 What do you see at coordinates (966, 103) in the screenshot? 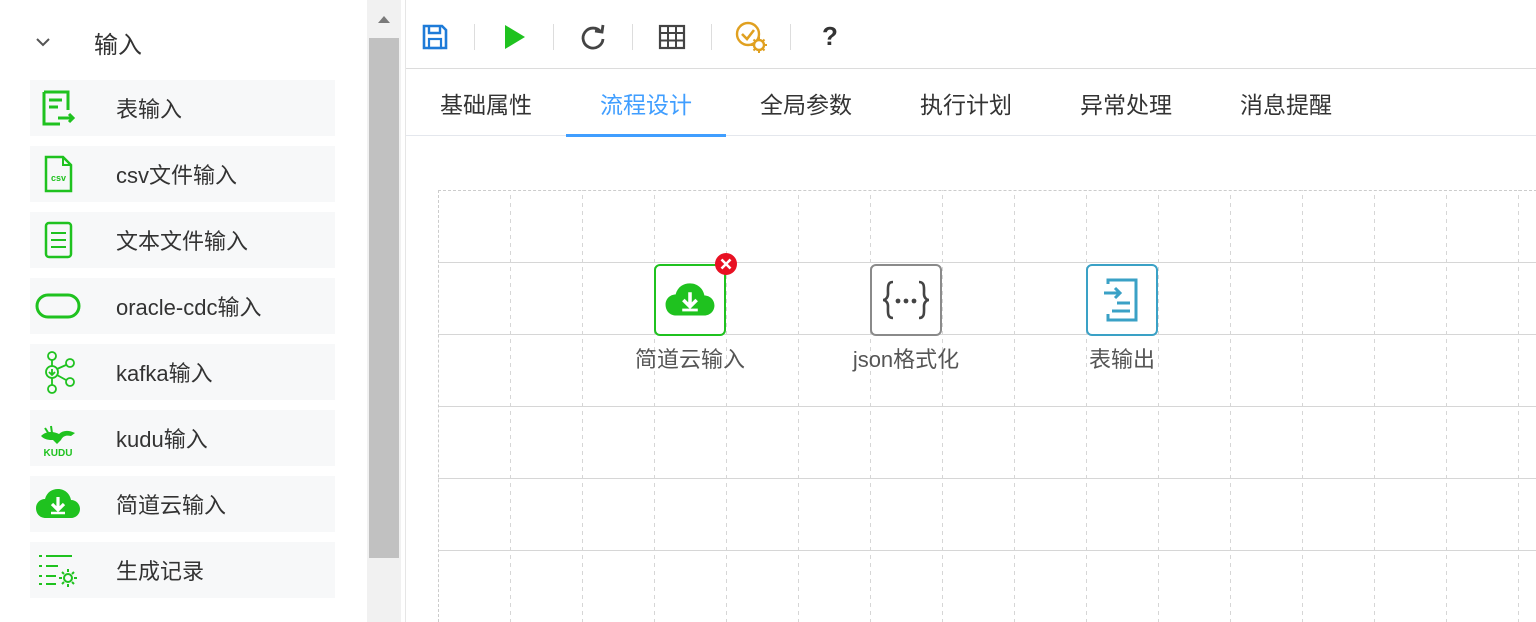
I see `tab-execution-plan: 执行计划` at bounding box center [966, 103].